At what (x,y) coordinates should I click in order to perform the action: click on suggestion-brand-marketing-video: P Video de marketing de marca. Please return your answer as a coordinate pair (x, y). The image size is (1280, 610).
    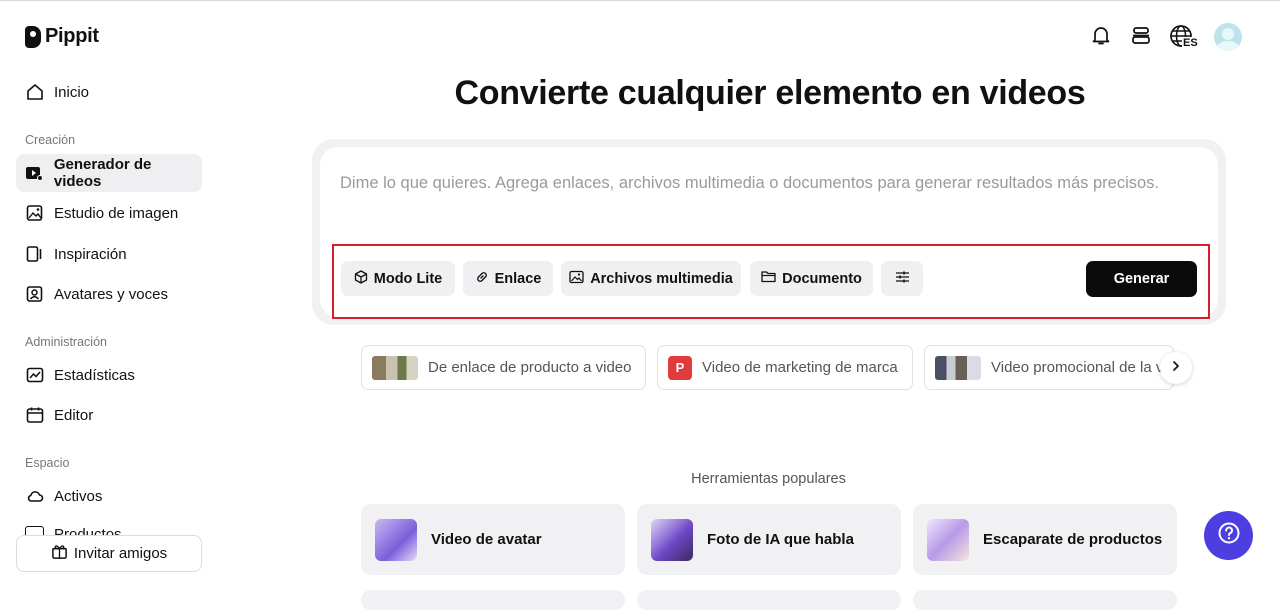
    Looking at the image, I should click on (785, 367).